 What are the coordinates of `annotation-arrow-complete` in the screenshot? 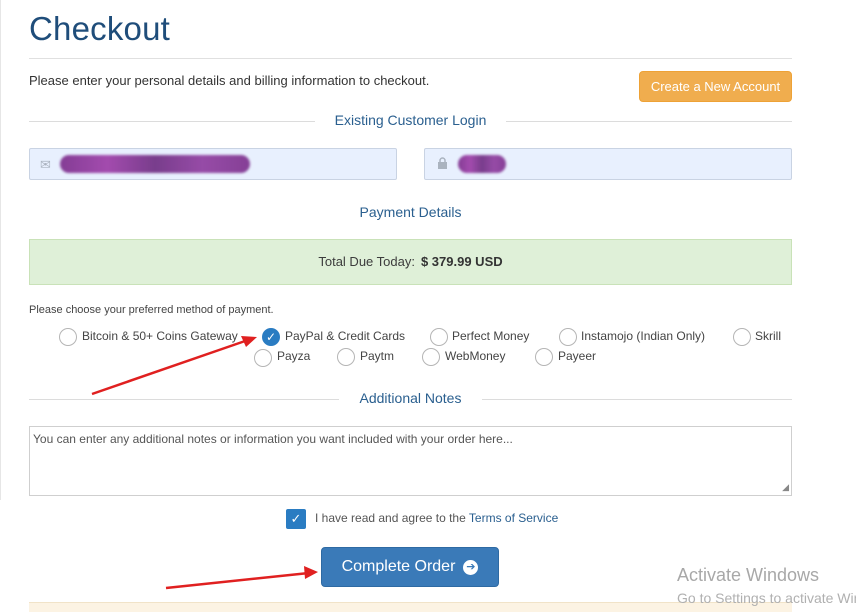 It's located at (241, 578).